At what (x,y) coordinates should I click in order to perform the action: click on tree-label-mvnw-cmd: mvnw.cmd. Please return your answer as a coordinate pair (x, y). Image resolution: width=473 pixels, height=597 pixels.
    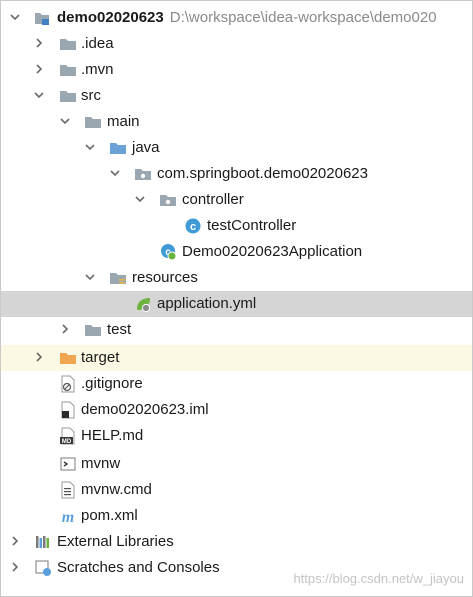
    Looking at the image, I should click on (116, 489).